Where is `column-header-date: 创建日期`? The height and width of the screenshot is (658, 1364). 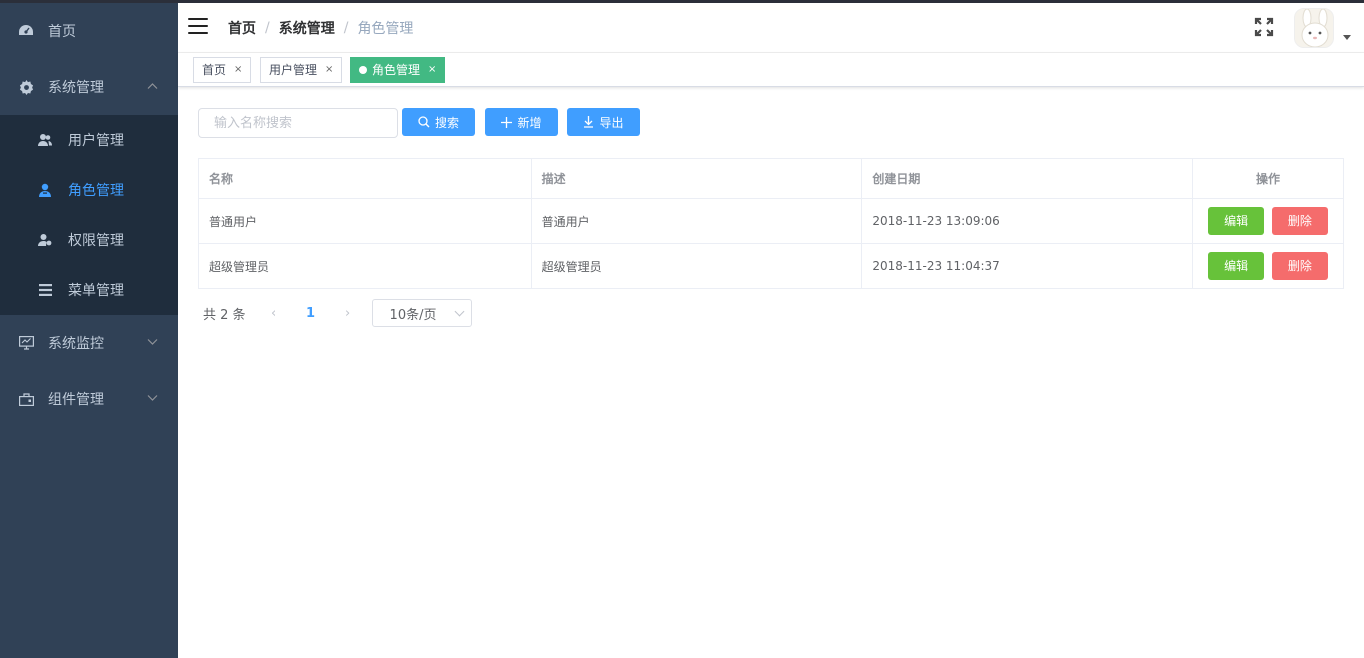
column-header-date: 创建日期 is located at coordinates (1027, 178).